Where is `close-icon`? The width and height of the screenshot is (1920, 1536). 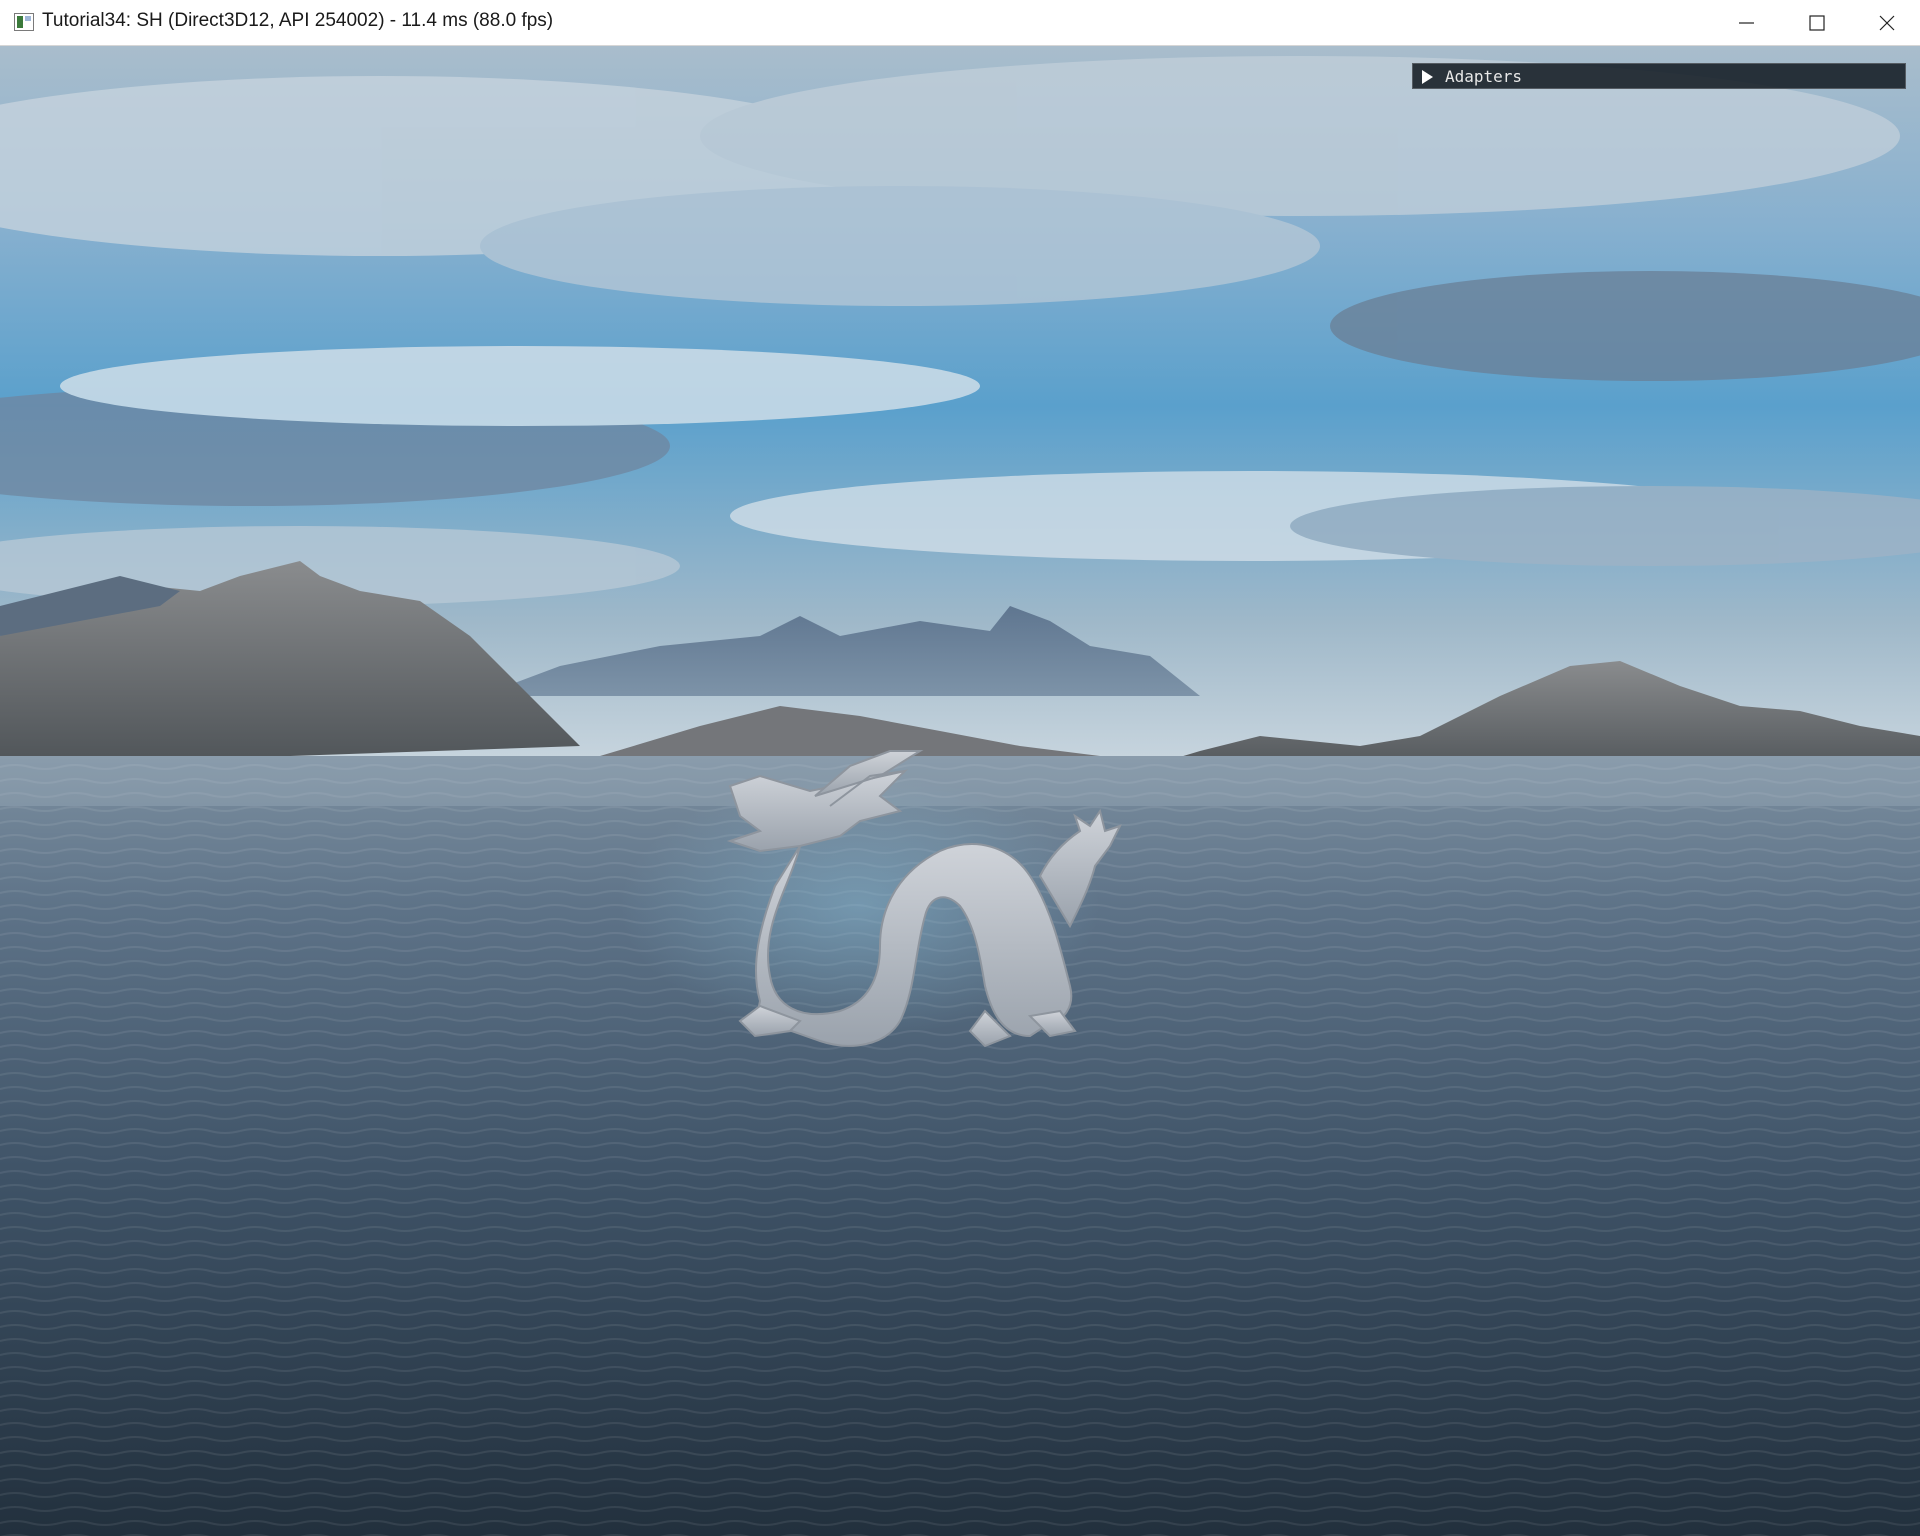
close-icon is located at coordinates (1887, 23).